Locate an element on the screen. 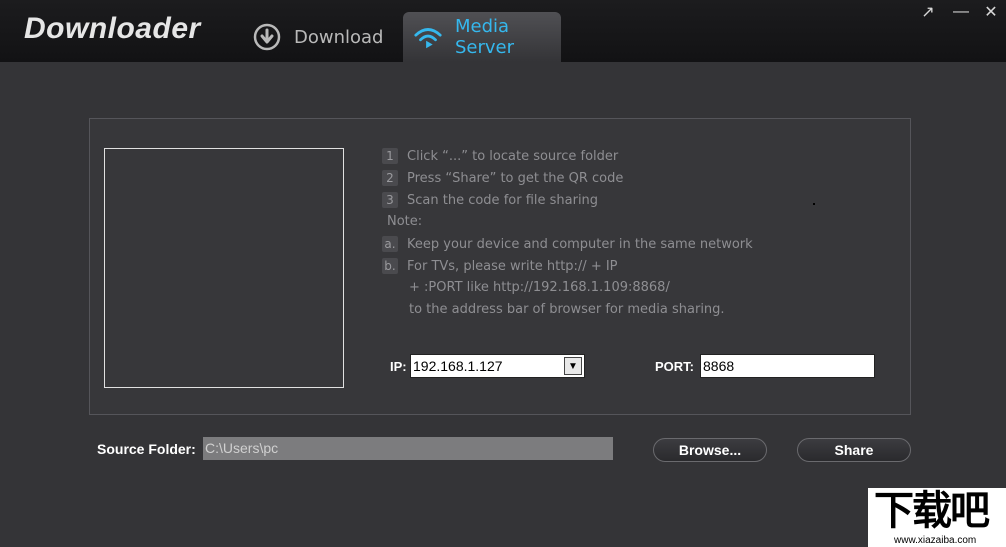 The image size is (1006, 547). note-text: For TVs, please write http:// + IP is located at coordinates (512, 266).